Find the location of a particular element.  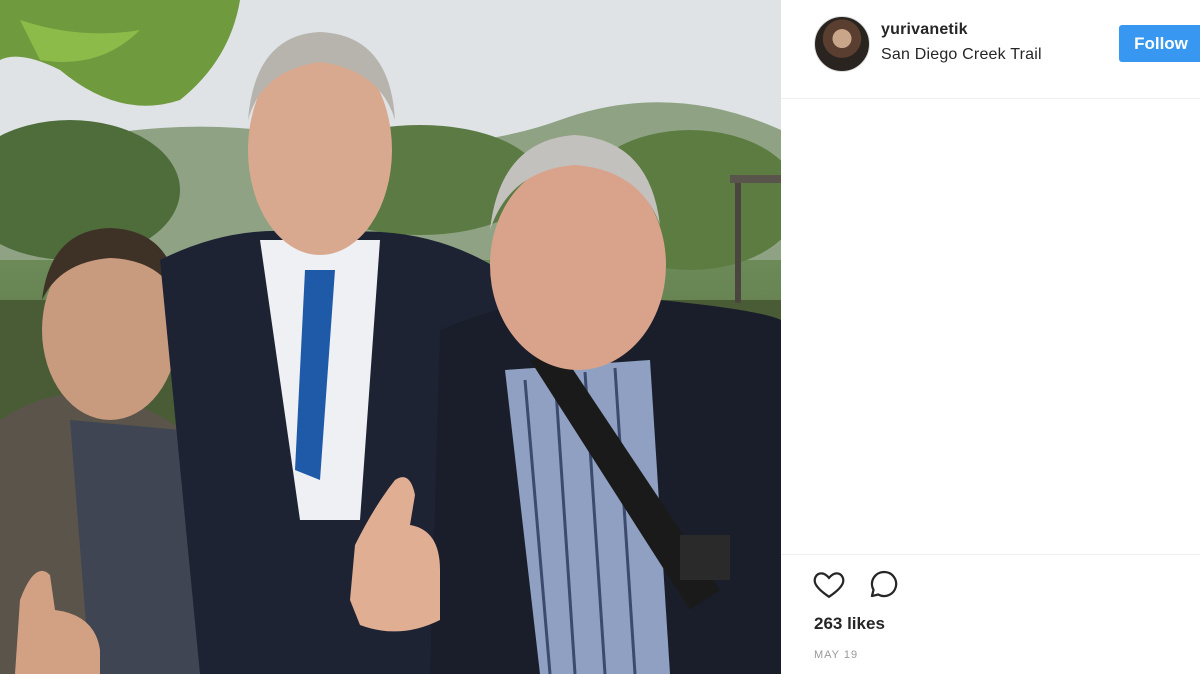

follow-button: Follow is located at coordinates (1159, 43).